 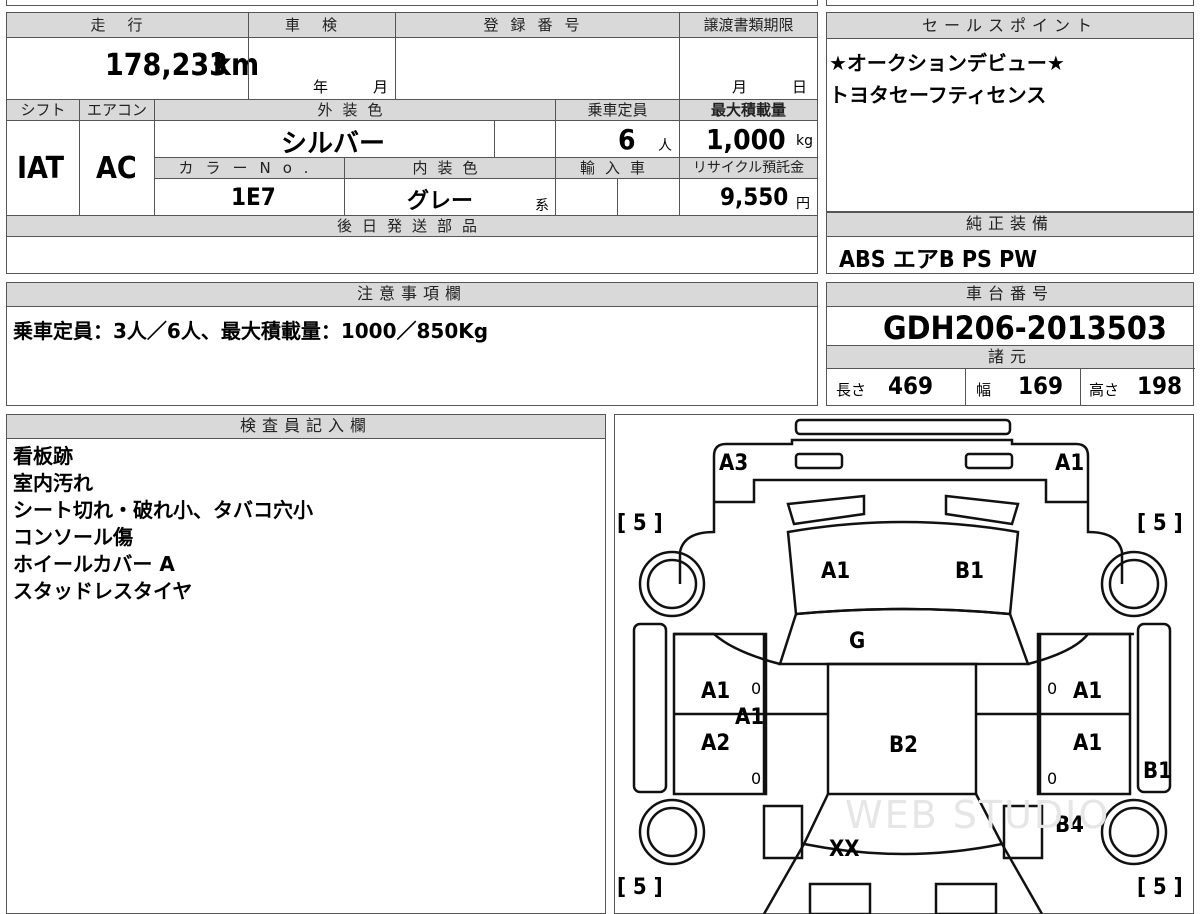 I want to click on inspector-note: スタッドレスタイヤ, so click(x=103, y=591).